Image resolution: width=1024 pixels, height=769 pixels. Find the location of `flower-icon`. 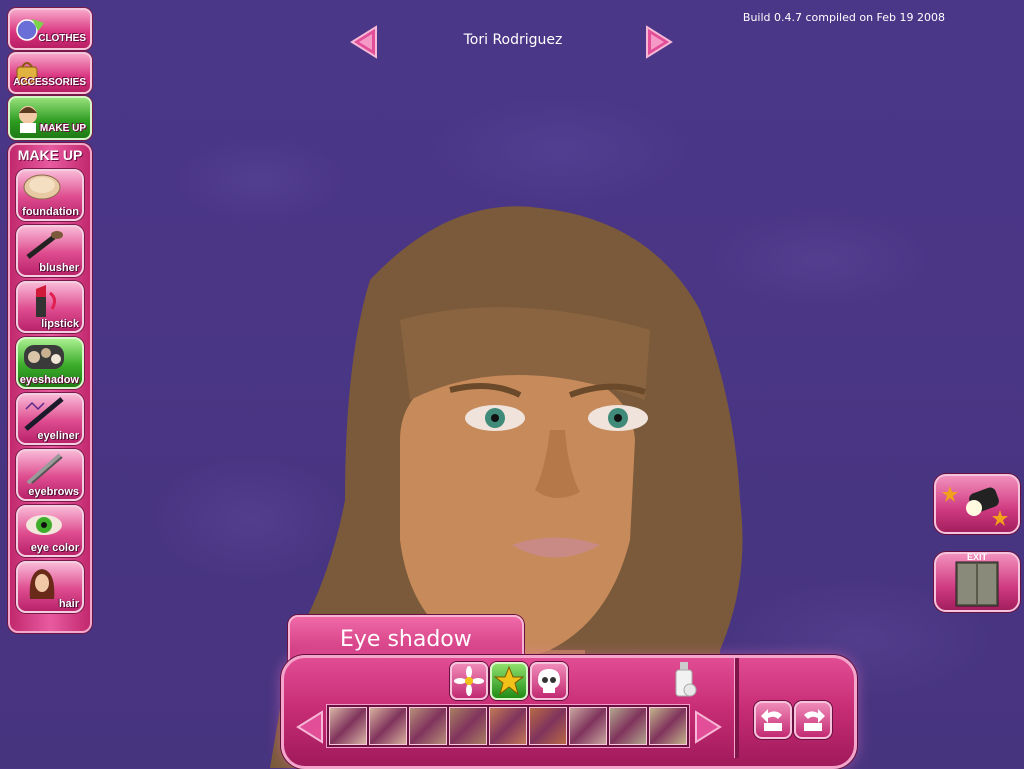

flower-icon is located at coordinates (469, 681).